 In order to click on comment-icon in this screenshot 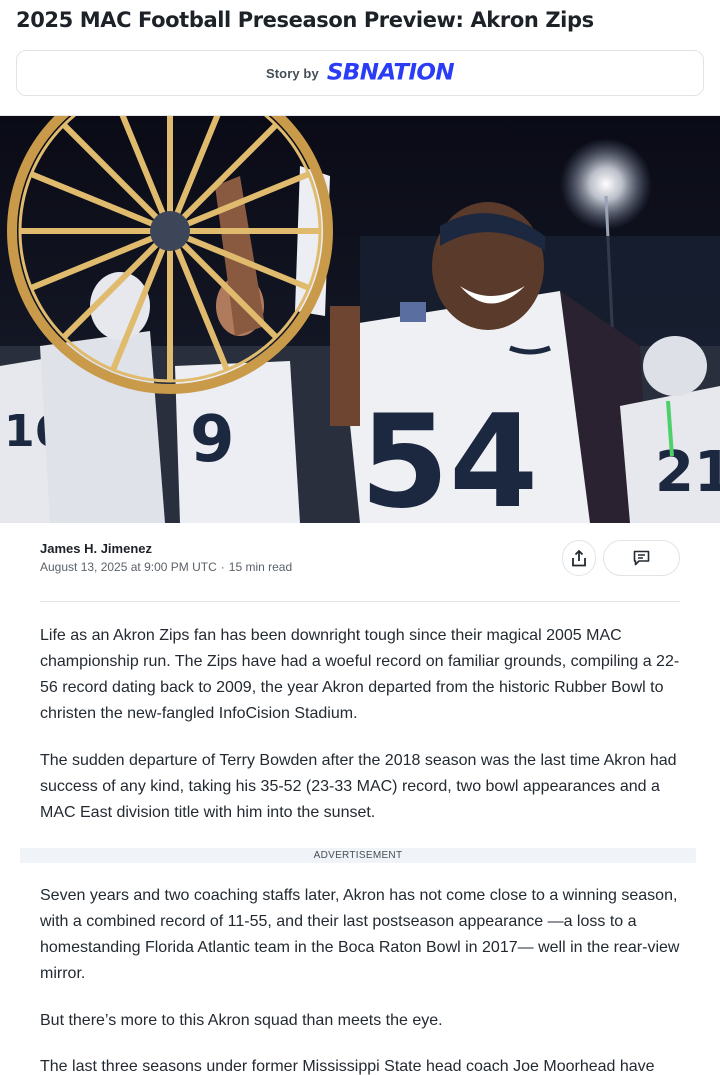, I will do `click(641, 558)`.